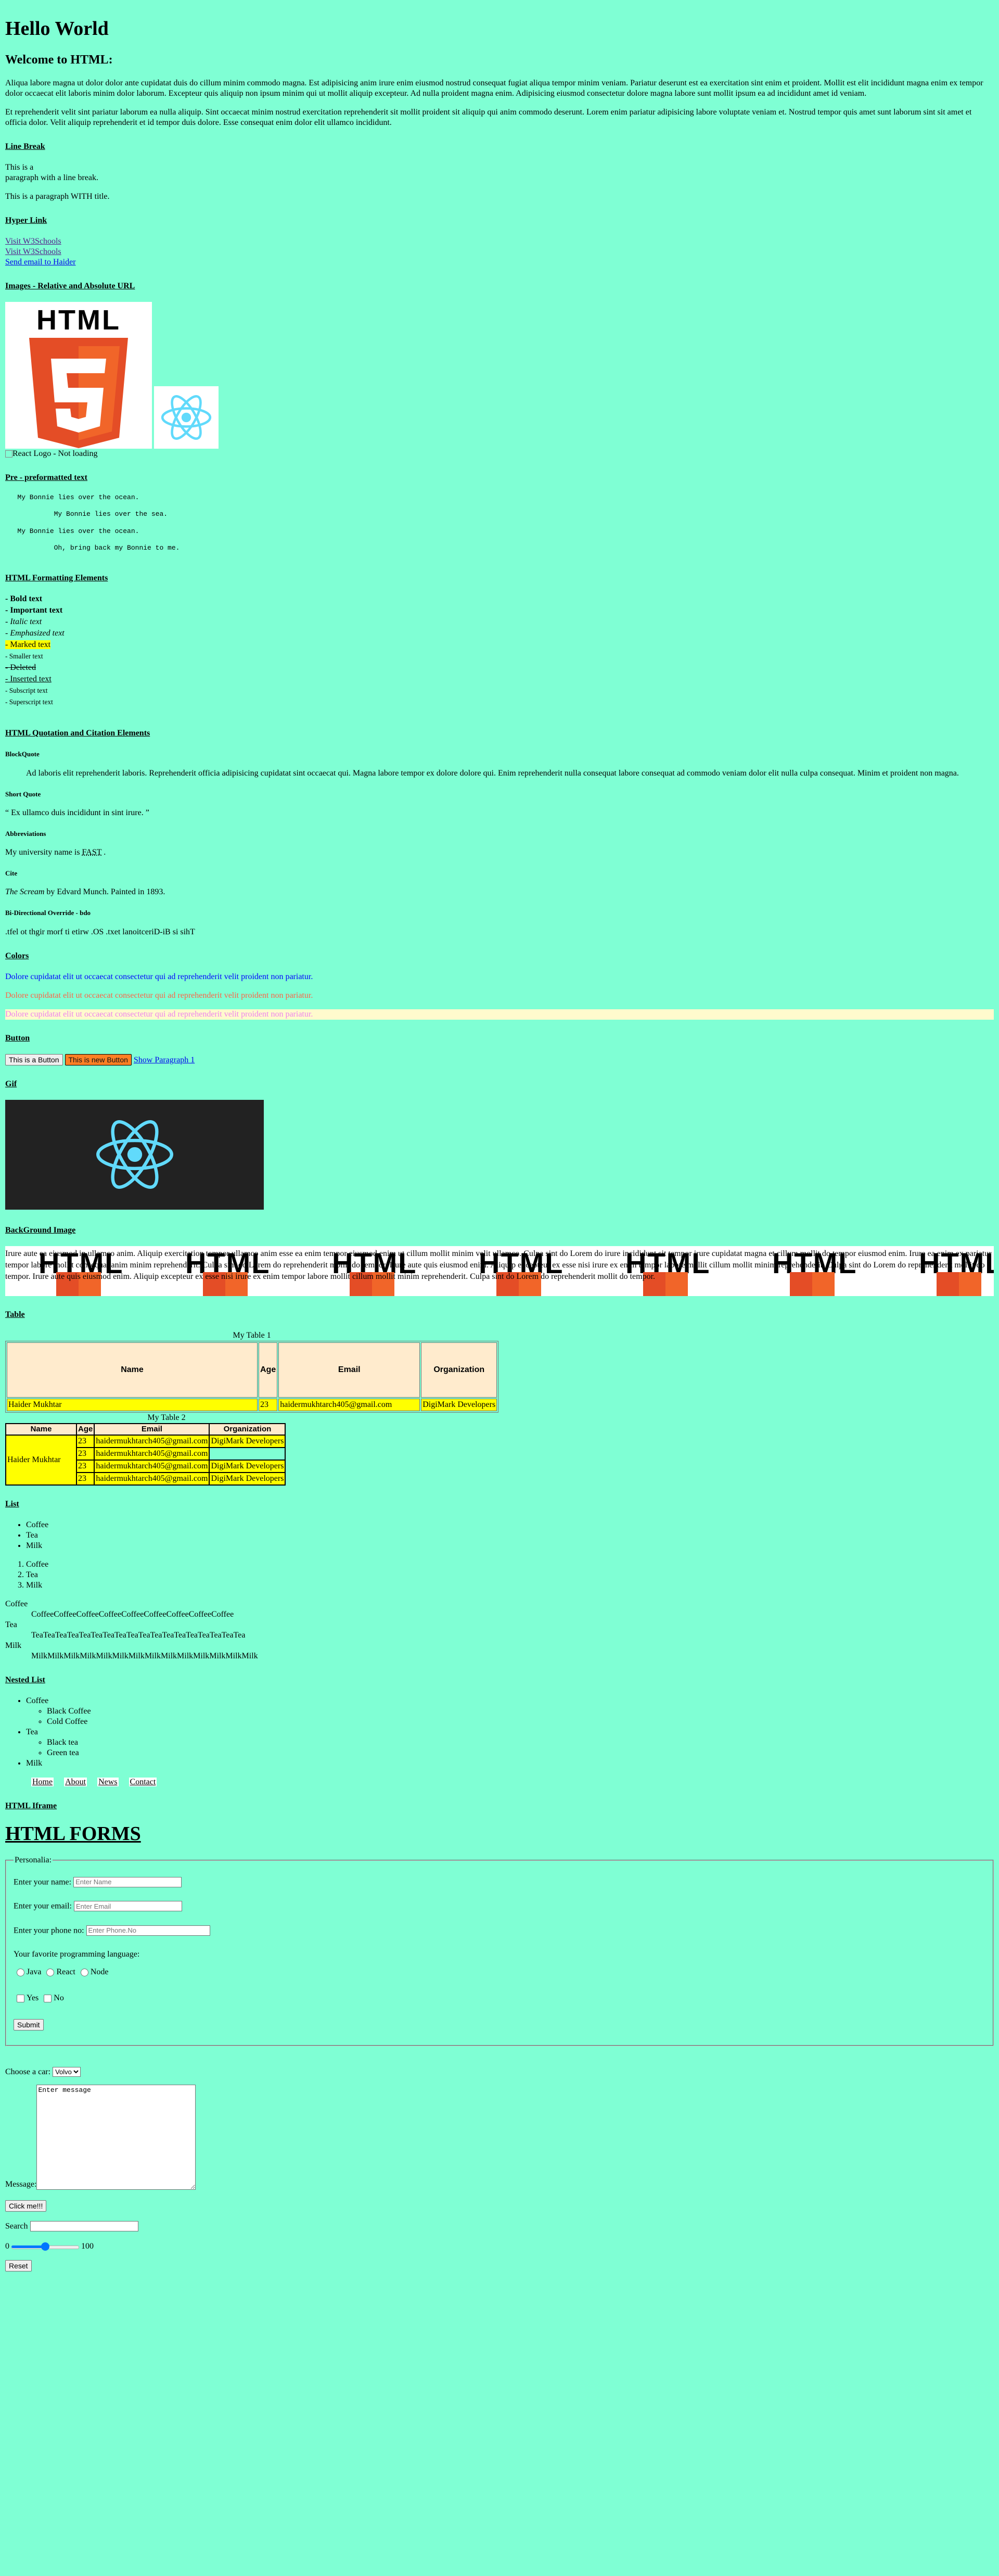 The width and height of the screenshot is (999, 2576). Describe the element at coordinates (164, 1060) in the screenshot. I see `show-paragraph-link: Show Paragraph 1` at that location.